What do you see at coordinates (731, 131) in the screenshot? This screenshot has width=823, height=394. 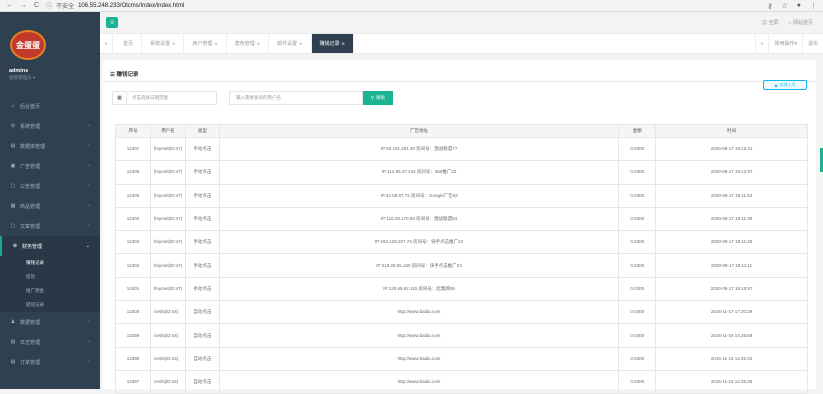 I see `column-header: 时间` at bounding box center [731, 131].